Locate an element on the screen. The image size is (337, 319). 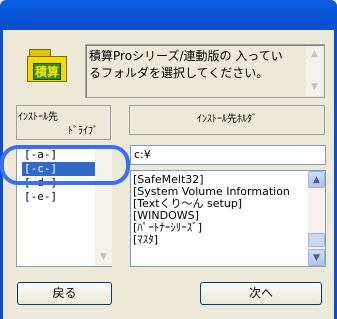
message-box: 積算Proシリーズ/連動版の 入ってい るフォルダを選択してください。 ▲ ▼ is located at coordinates (205, 71).